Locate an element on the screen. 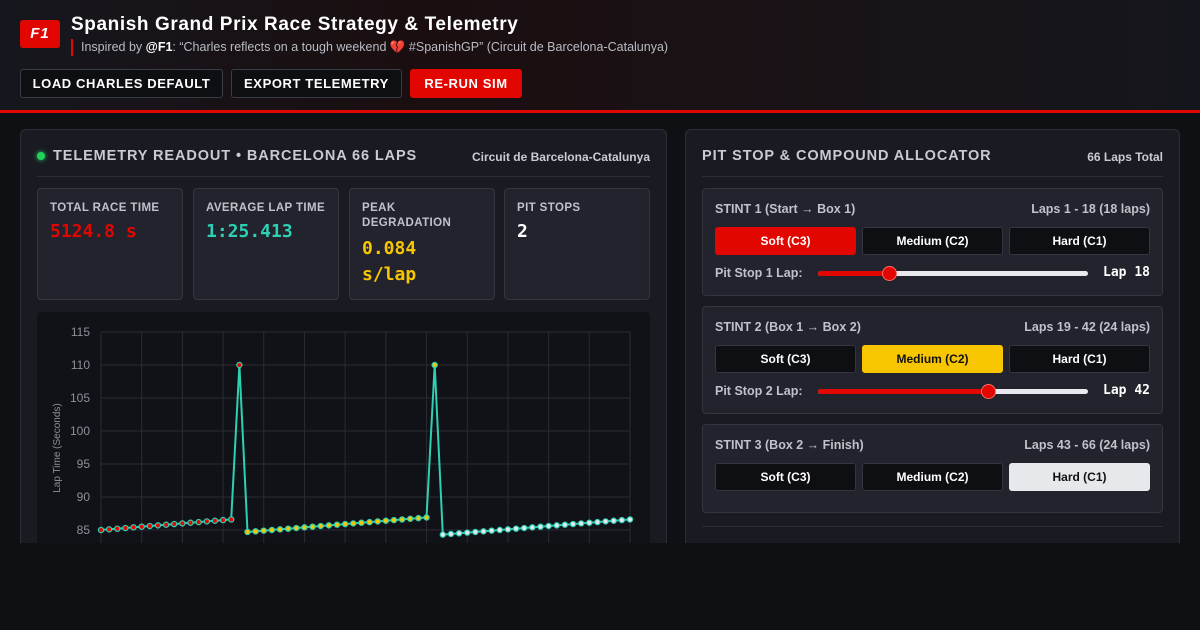  y-tick-label: 85 is located at coordinates (84, 530).